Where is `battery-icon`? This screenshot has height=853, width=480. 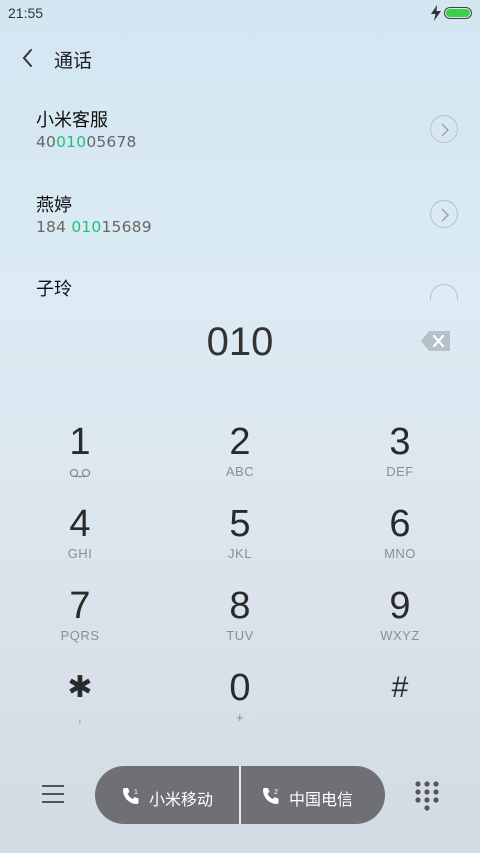
battery-icon is located at coordinates (458, 13).